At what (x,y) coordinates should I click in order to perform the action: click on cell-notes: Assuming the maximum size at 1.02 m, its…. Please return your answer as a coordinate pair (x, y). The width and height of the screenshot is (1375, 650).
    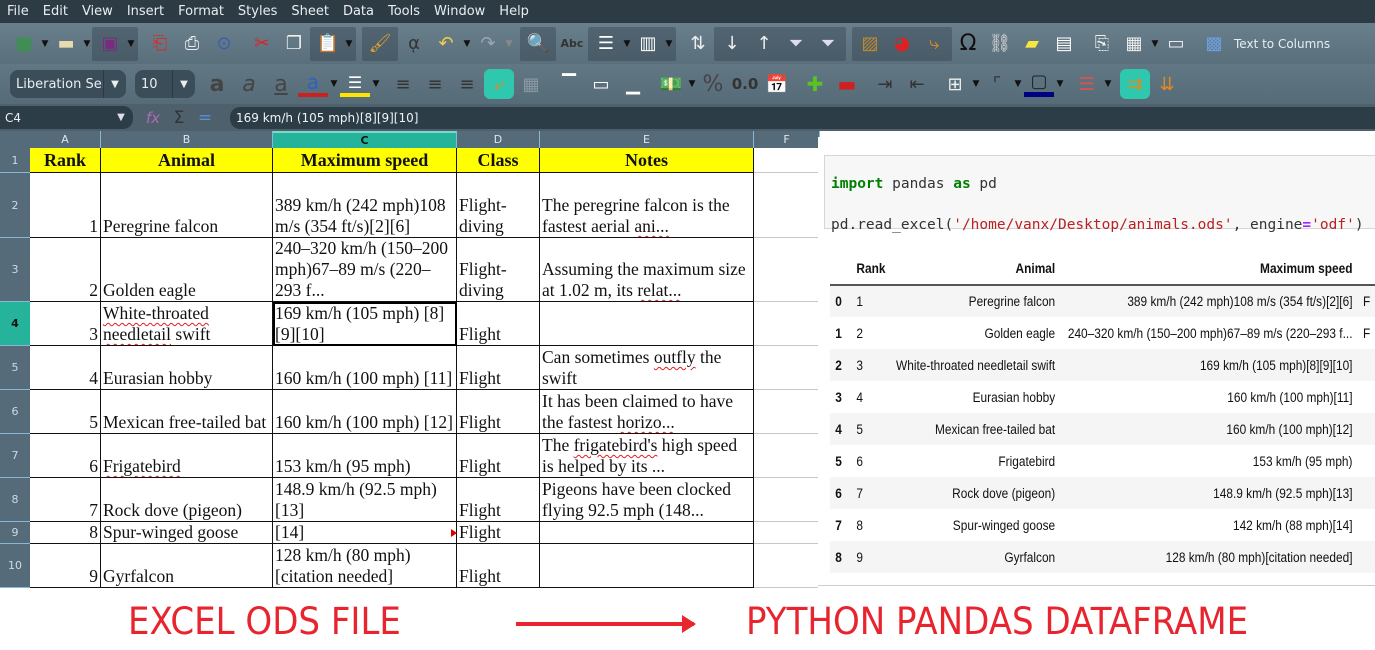
    Looking at the image, I should click on (647, 270).